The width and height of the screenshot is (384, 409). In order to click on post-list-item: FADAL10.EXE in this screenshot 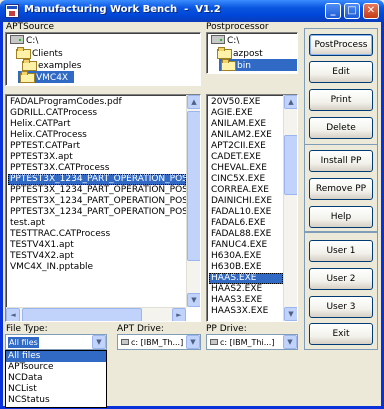, I will do `click(246, 212)`.